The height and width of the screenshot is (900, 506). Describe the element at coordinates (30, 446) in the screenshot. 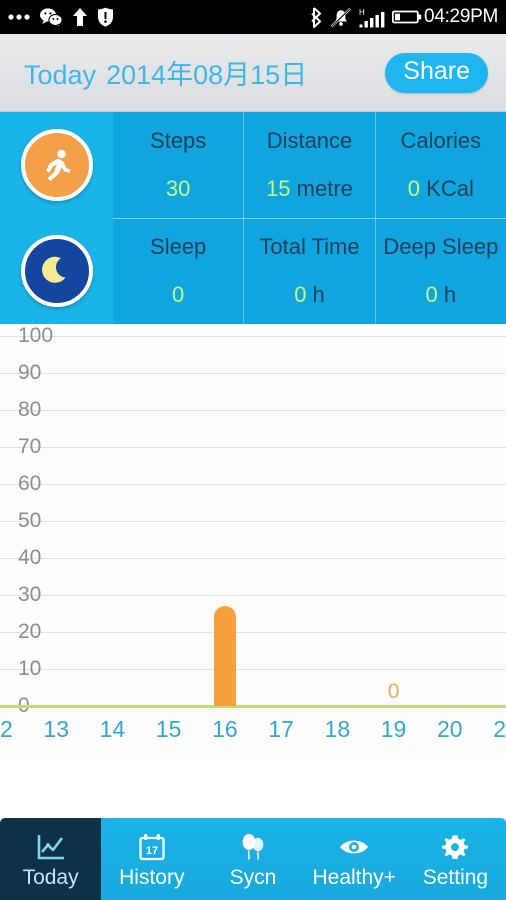

I see `chart-y-tick-label: 70` at that location.